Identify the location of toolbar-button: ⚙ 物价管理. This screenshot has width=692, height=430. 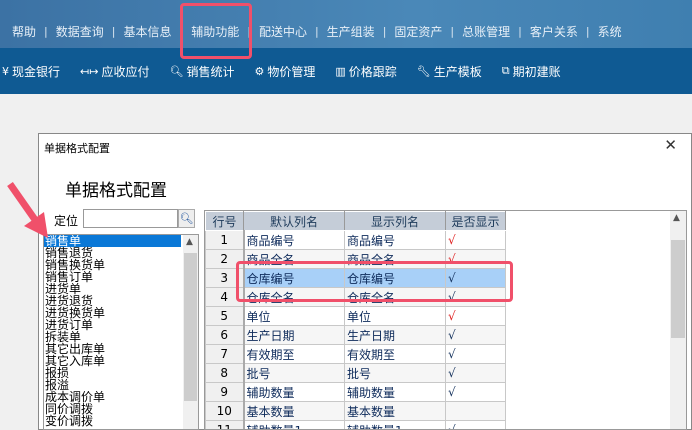
(284, 71).